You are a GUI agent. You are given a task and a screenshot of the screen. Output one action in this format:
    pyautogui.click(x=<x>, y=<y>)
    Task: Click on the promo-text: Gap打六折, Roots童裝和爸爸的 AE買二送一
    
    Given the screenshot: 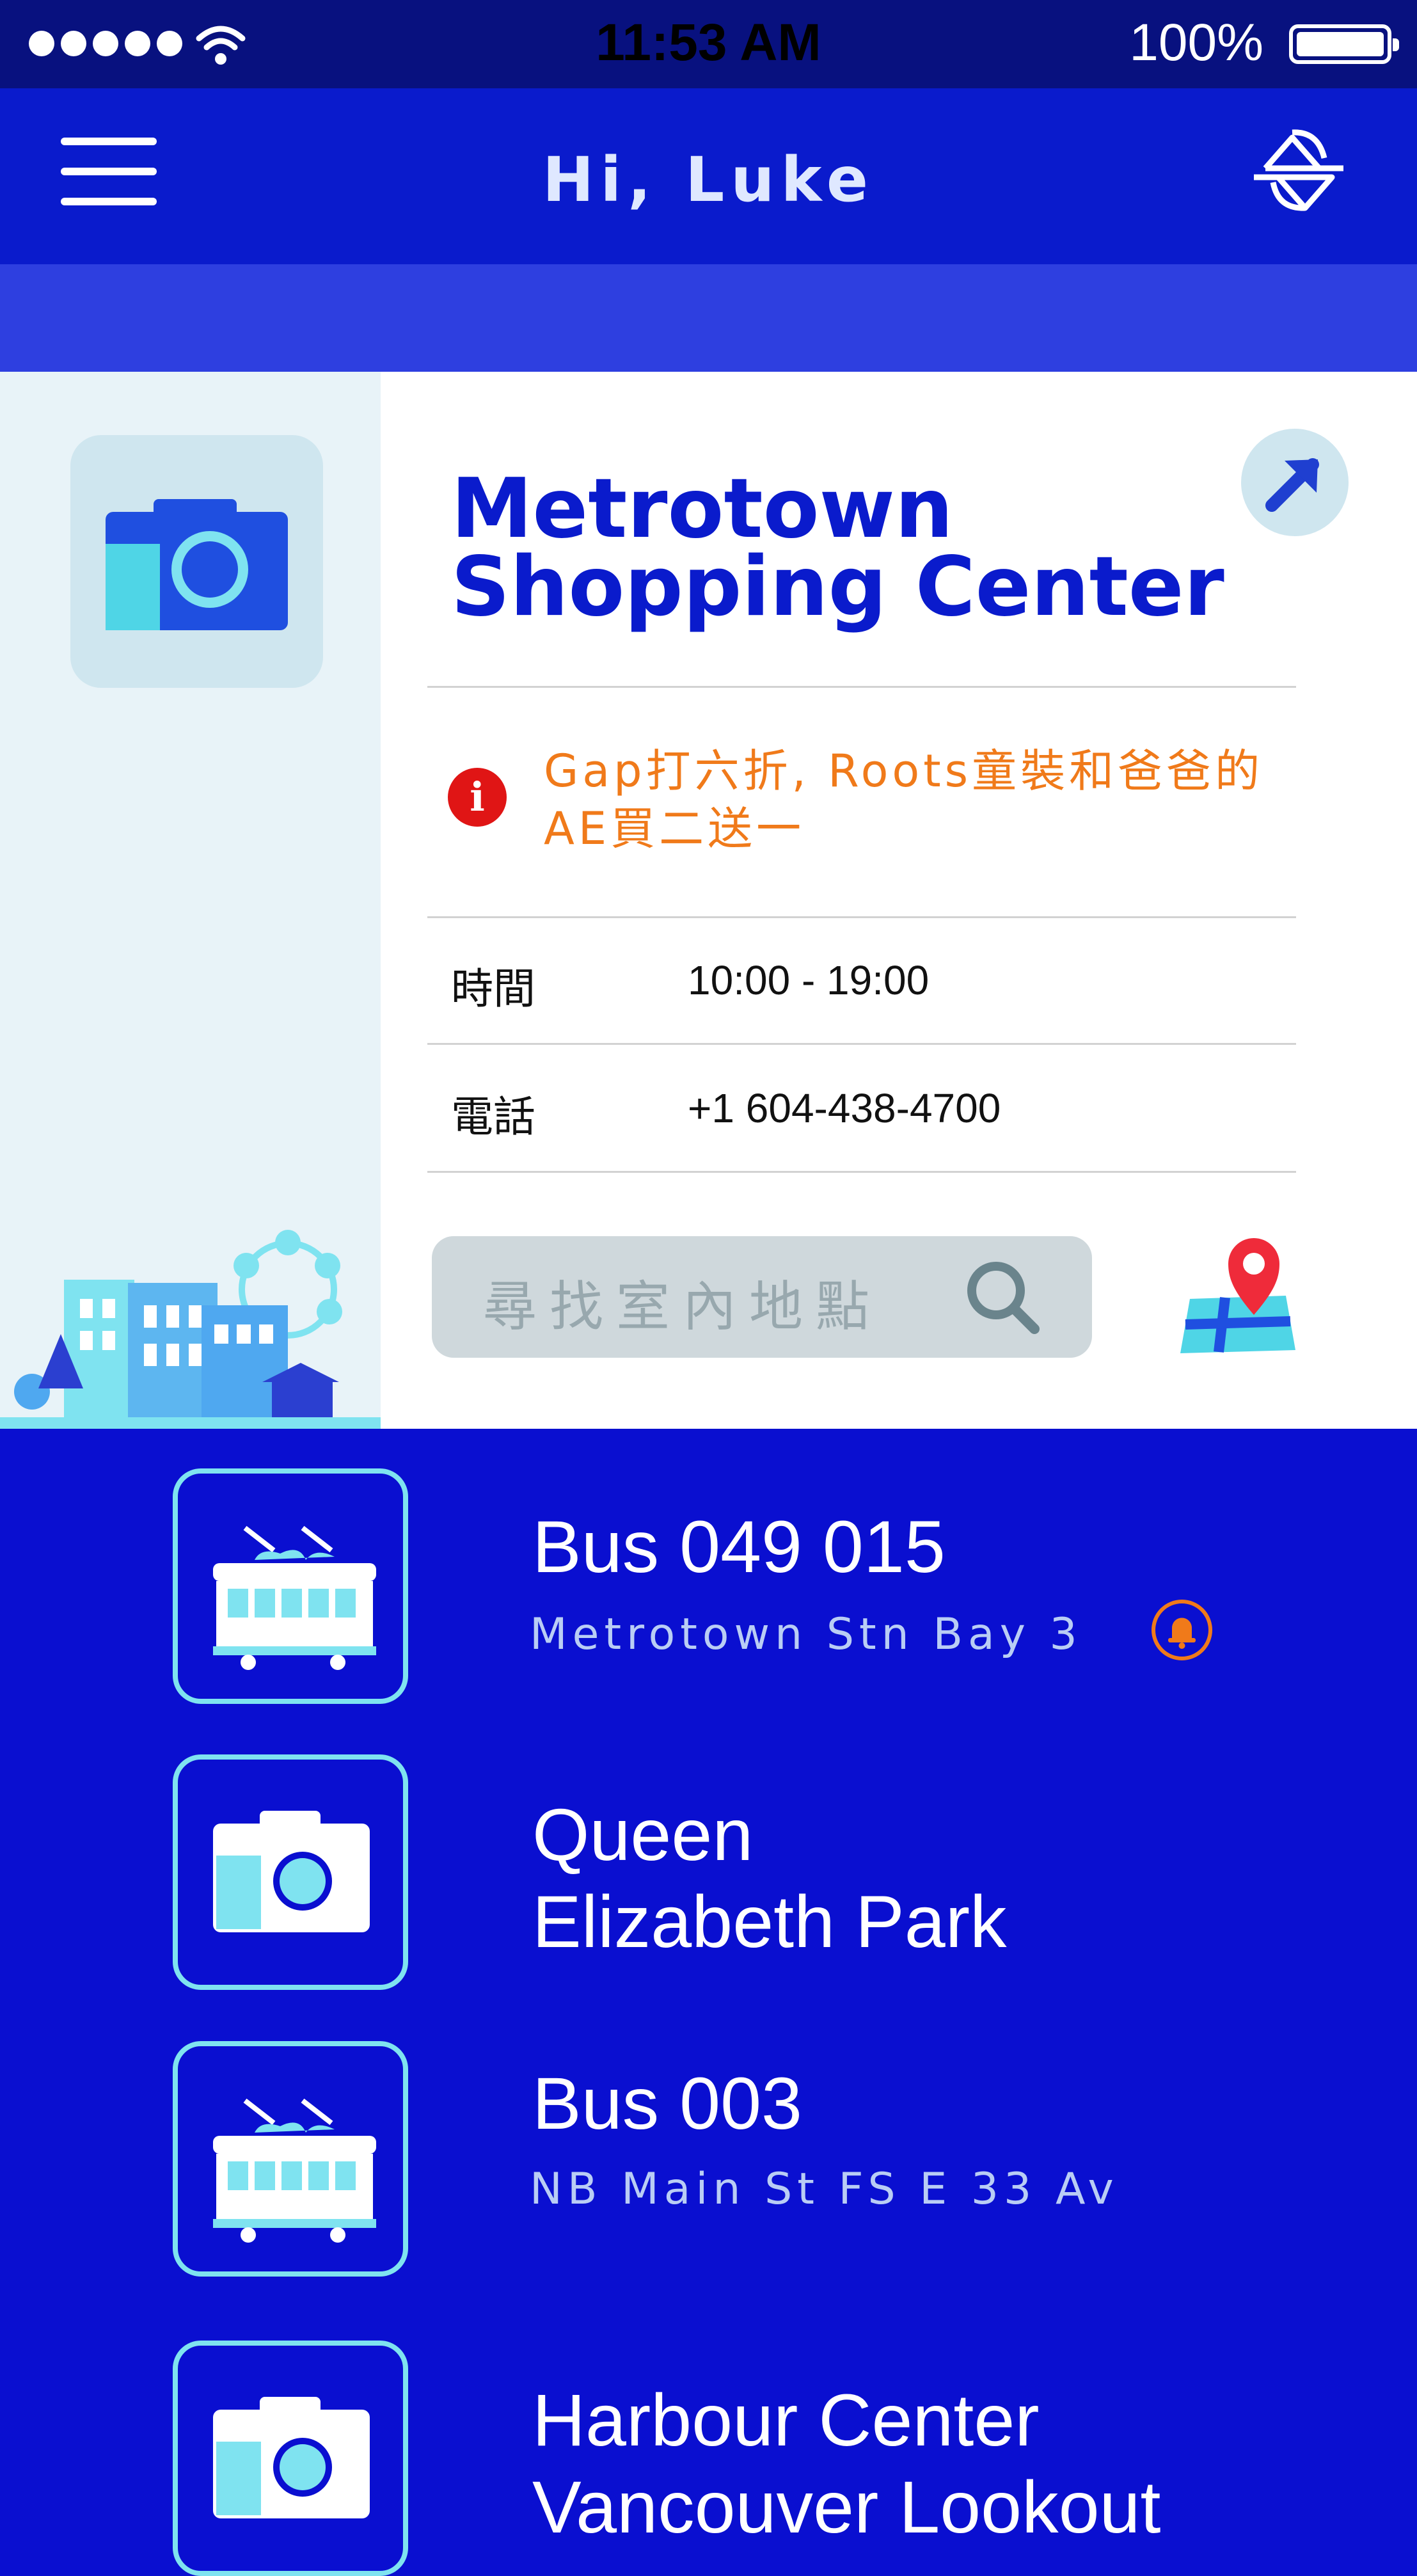 What is the action you would take?
    pyautogui.click(x=904, y=800)
    